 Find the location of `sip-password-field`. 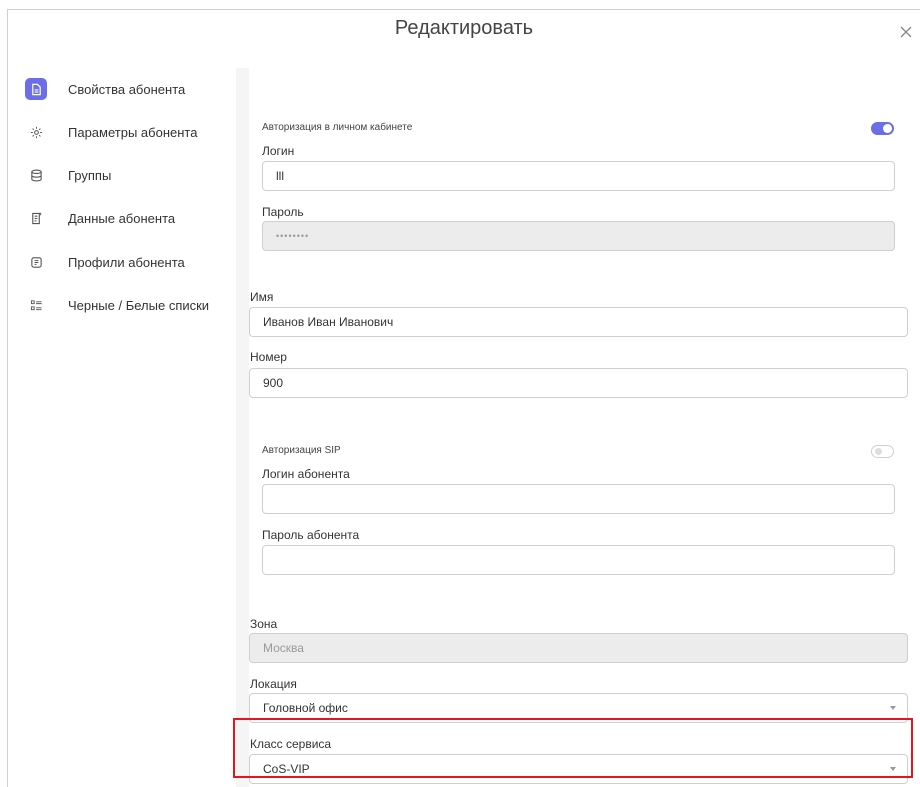

sip-password-field is located at coordinates (578, 560).